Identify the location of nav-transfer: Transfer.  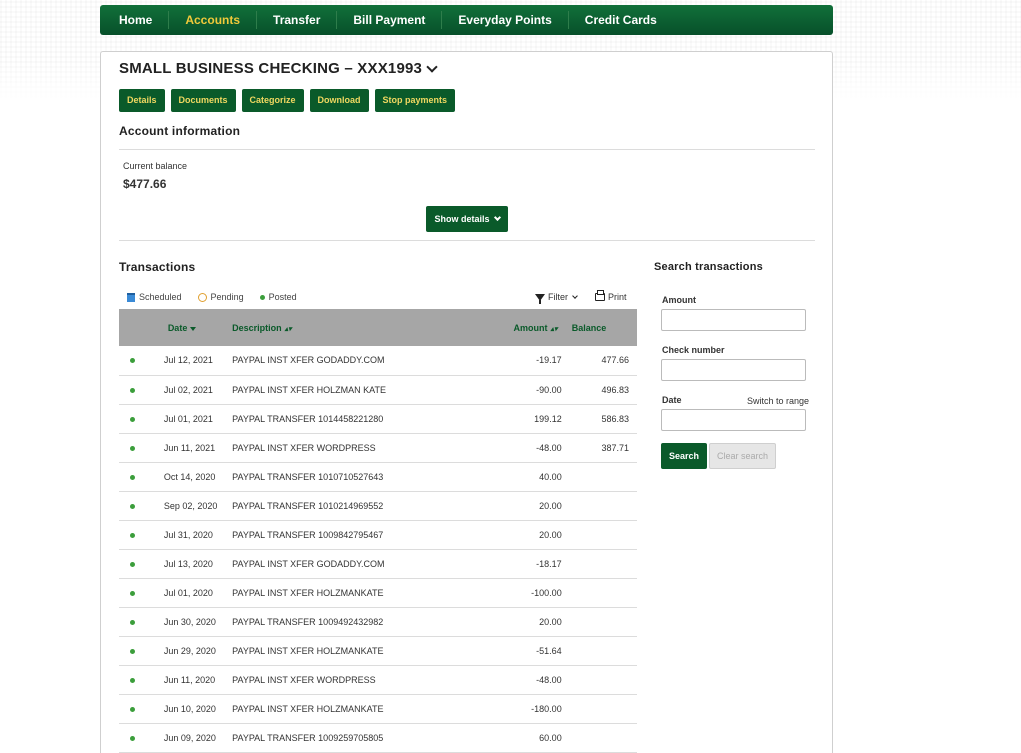
(297, 20).